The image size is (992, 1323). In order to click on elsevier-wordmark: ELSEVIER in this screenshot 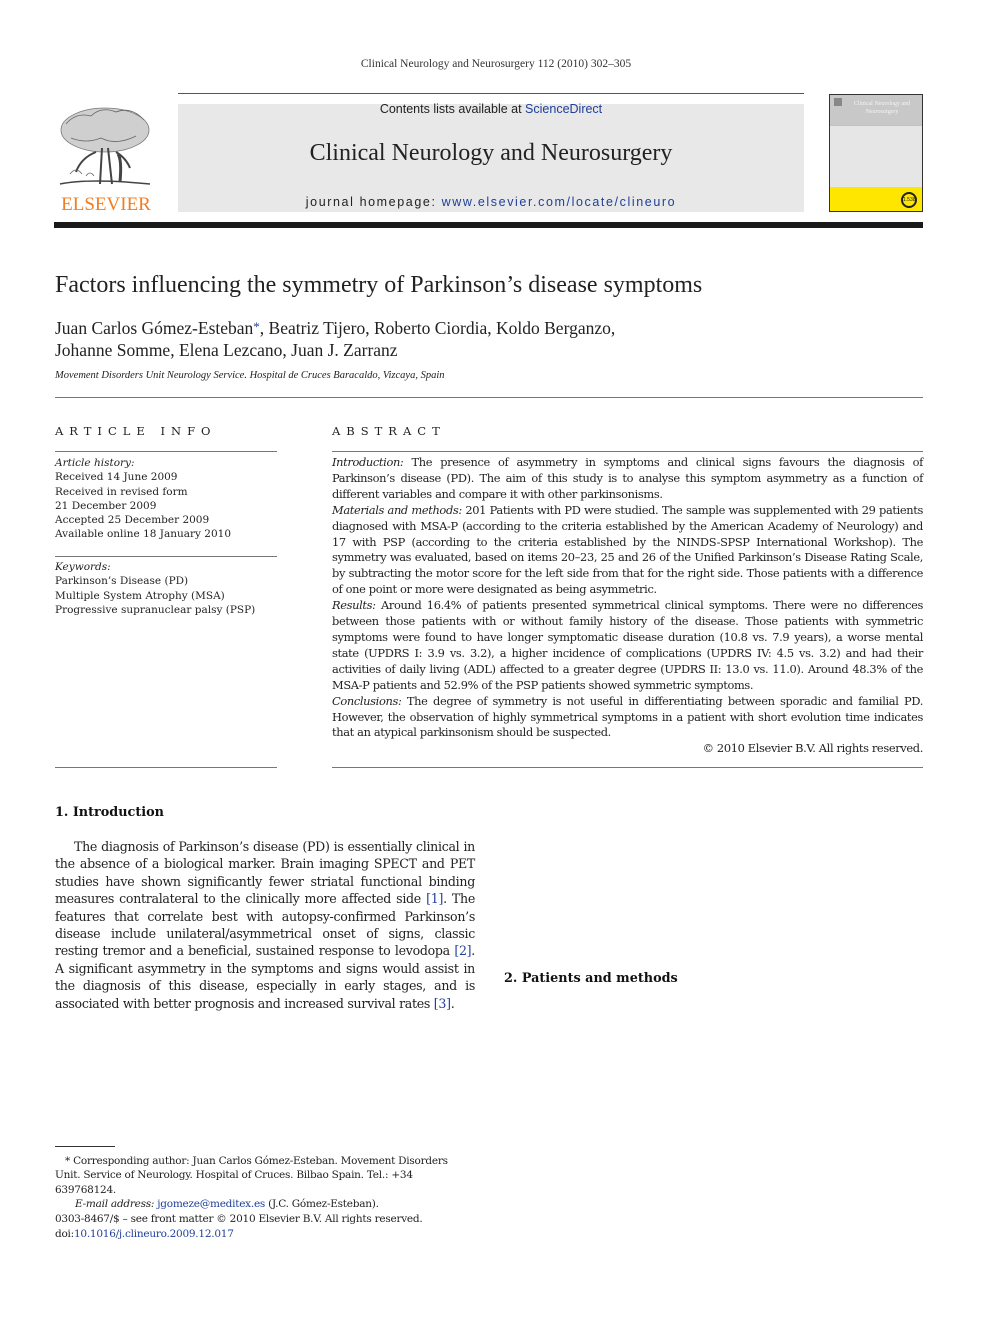, I will do `click(106, 204)`.